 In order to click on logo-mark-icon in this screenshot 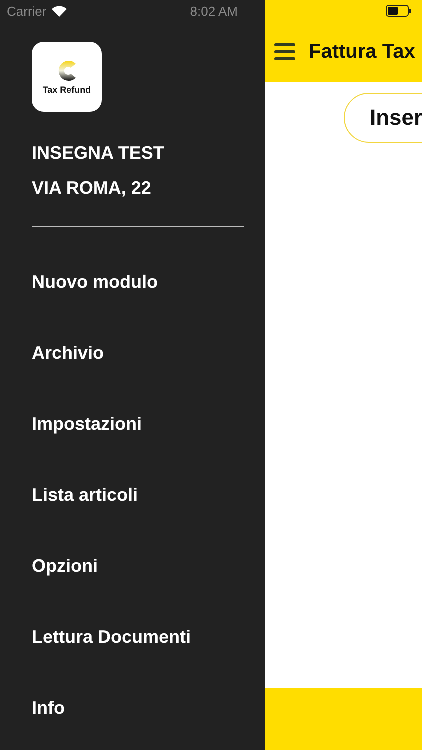, I will do `click(67, 71)`.